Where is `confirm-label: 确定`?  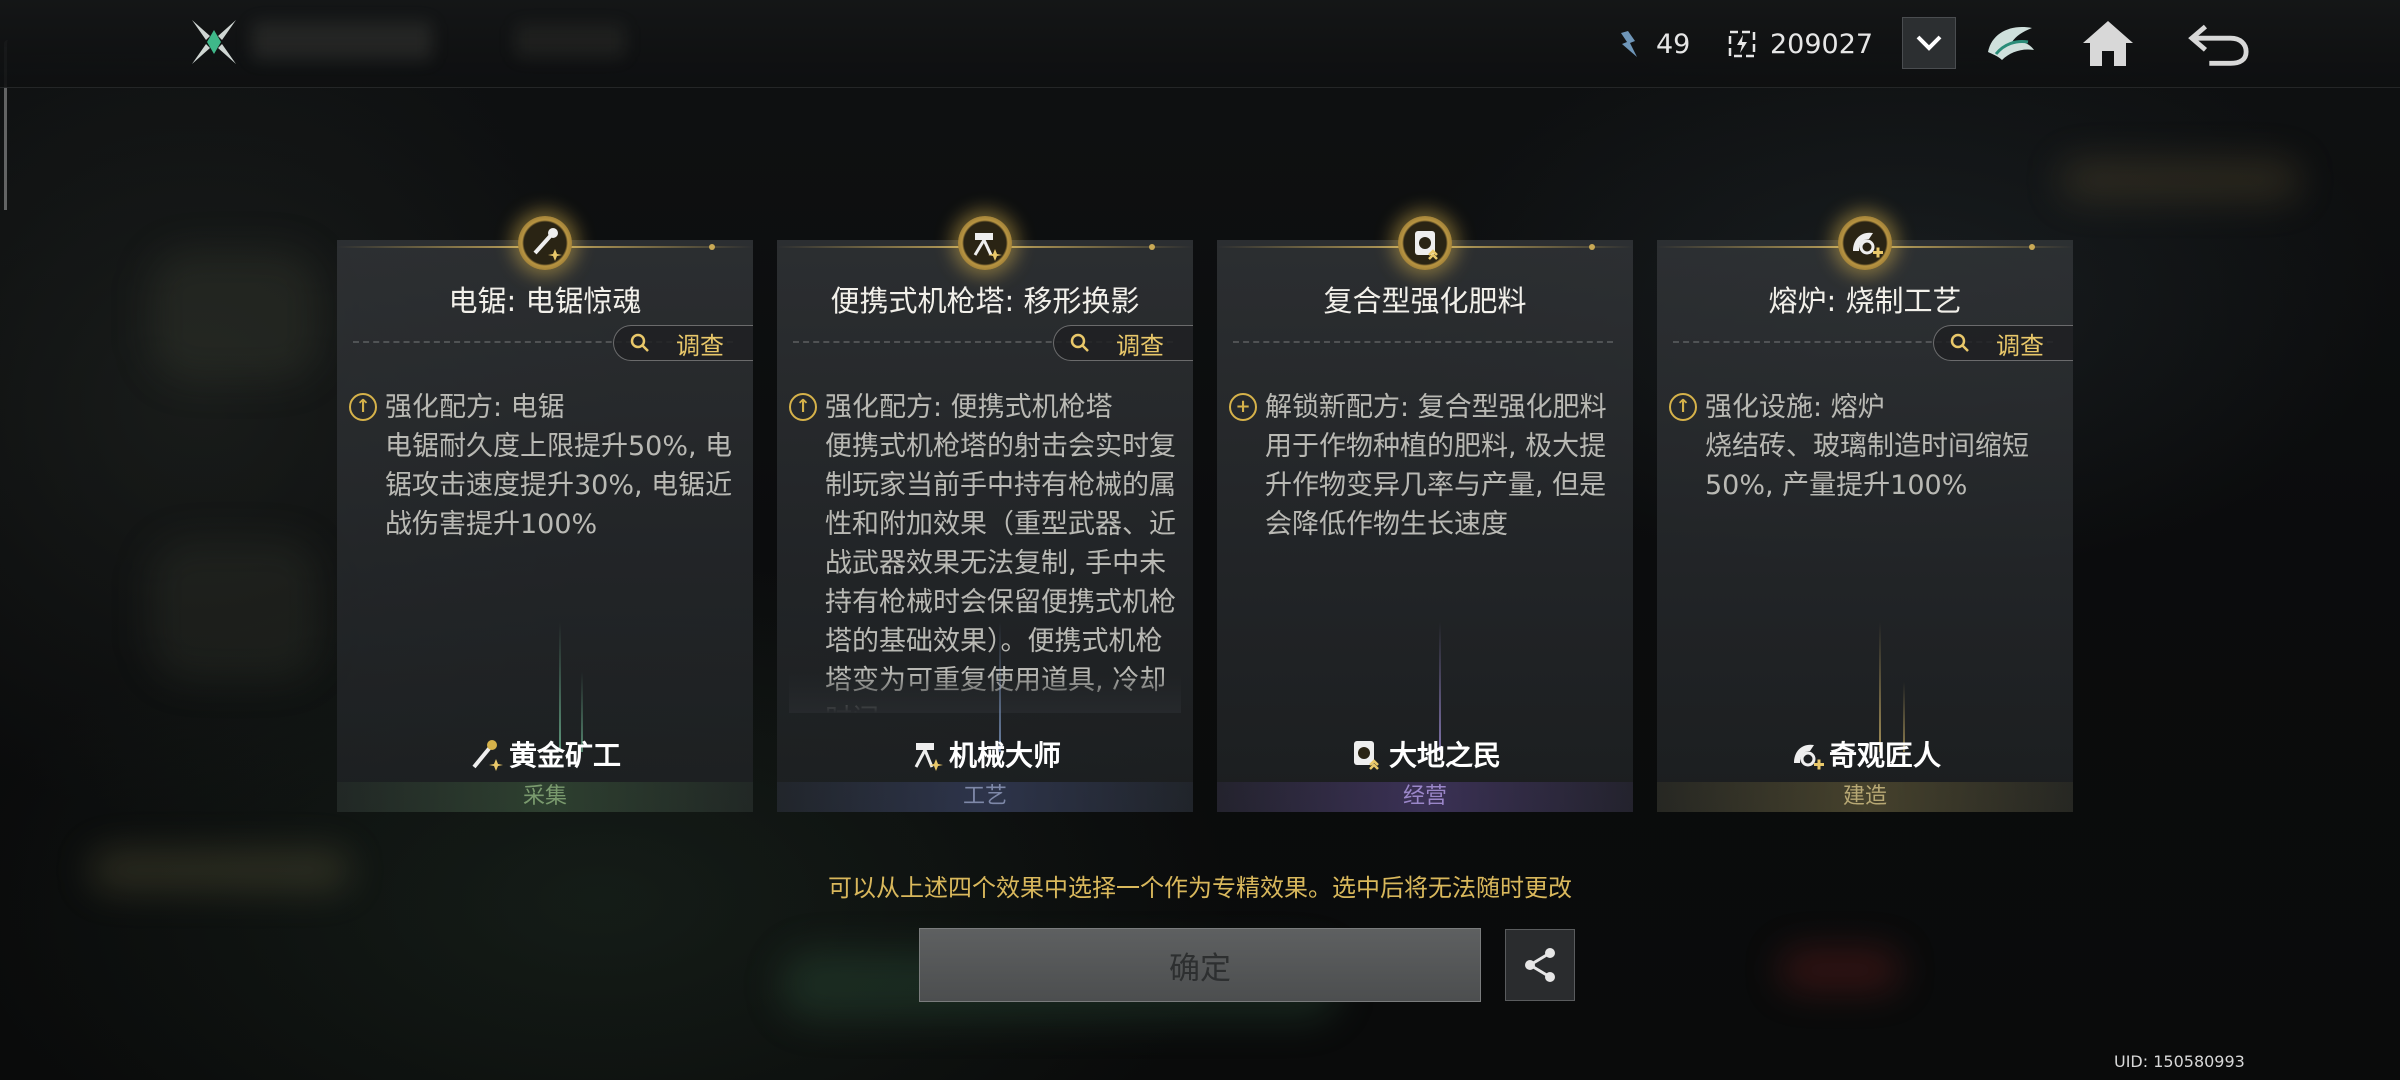 confirm-label: 确定 is located at coordinates (1200, 968).